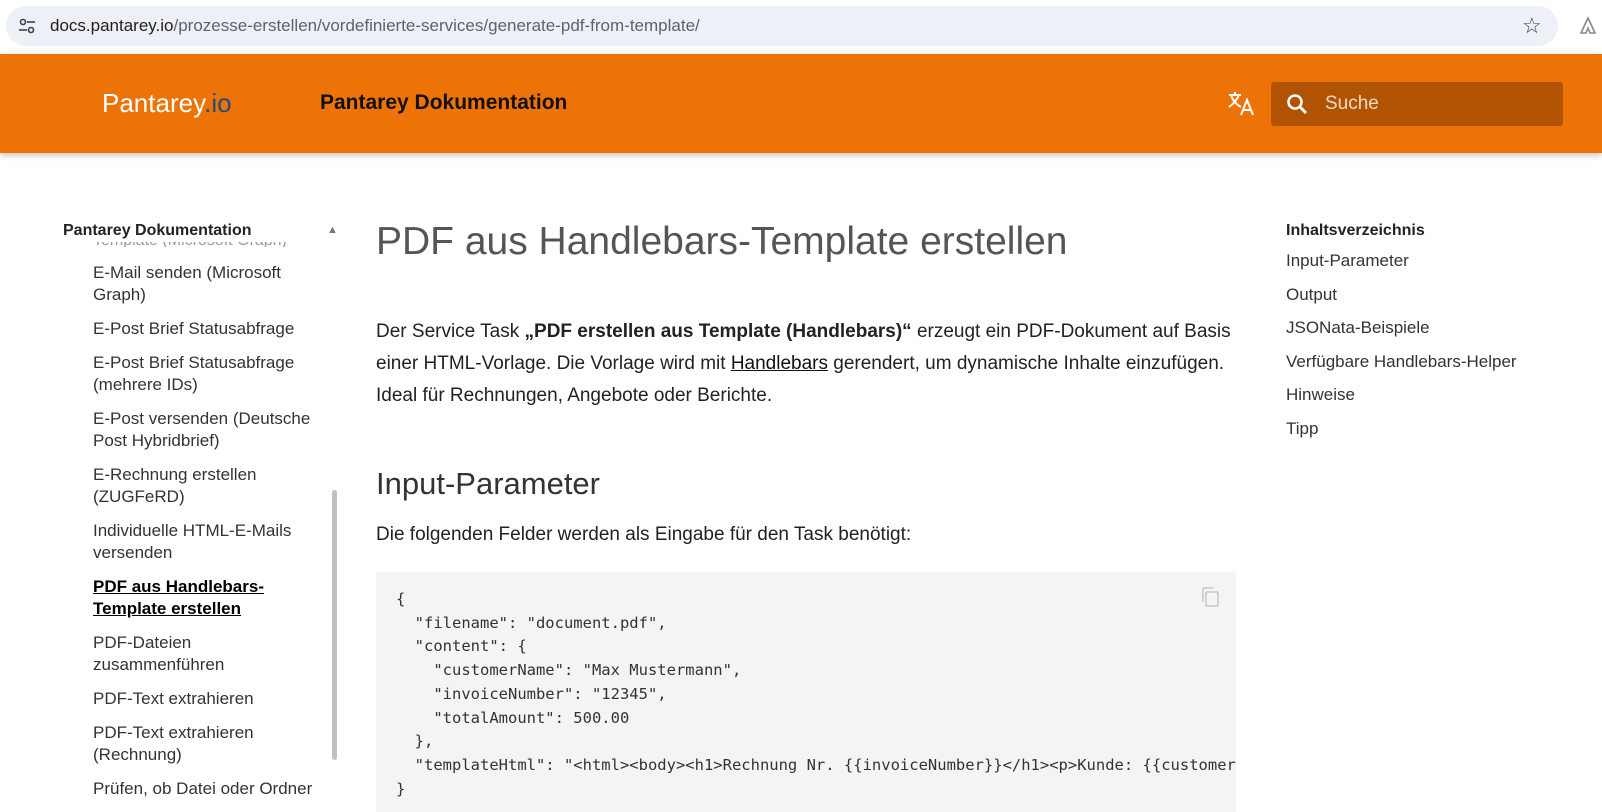  I want to click on handlebars-link: Handlebars, so click(779, 363).